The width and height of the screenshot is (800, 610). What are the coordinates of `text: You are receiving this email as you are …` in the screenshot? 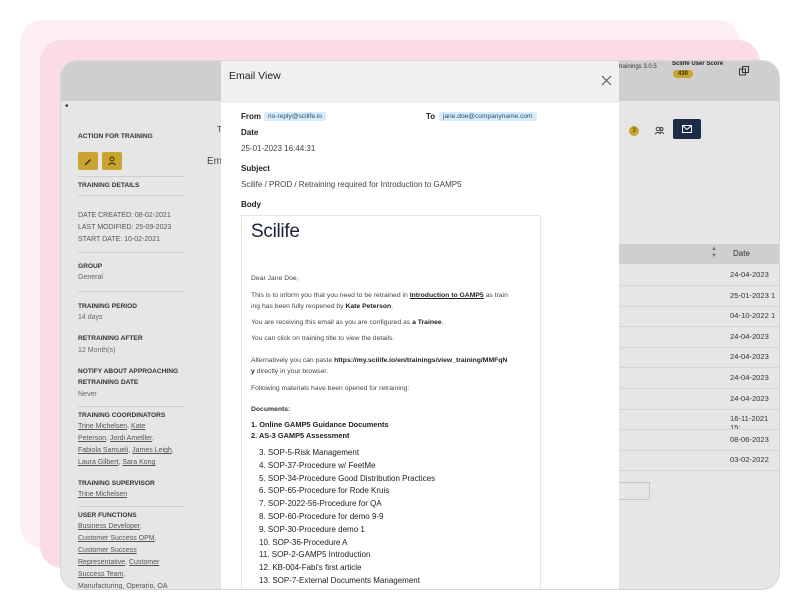 It's located at (332, 322).